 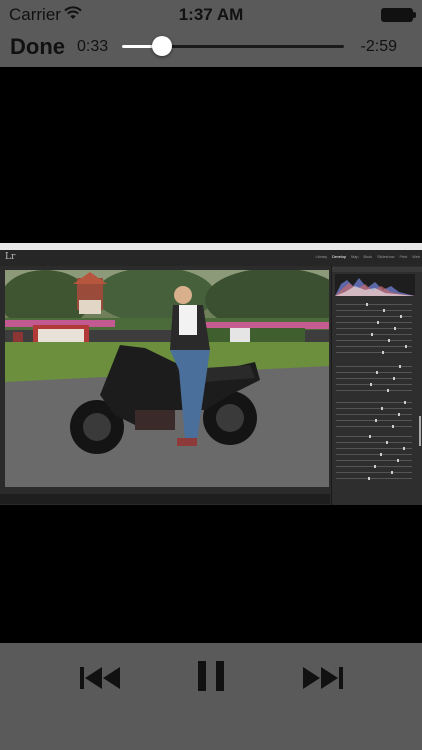 I want to click on panel-header, so click(x=377, y=269).